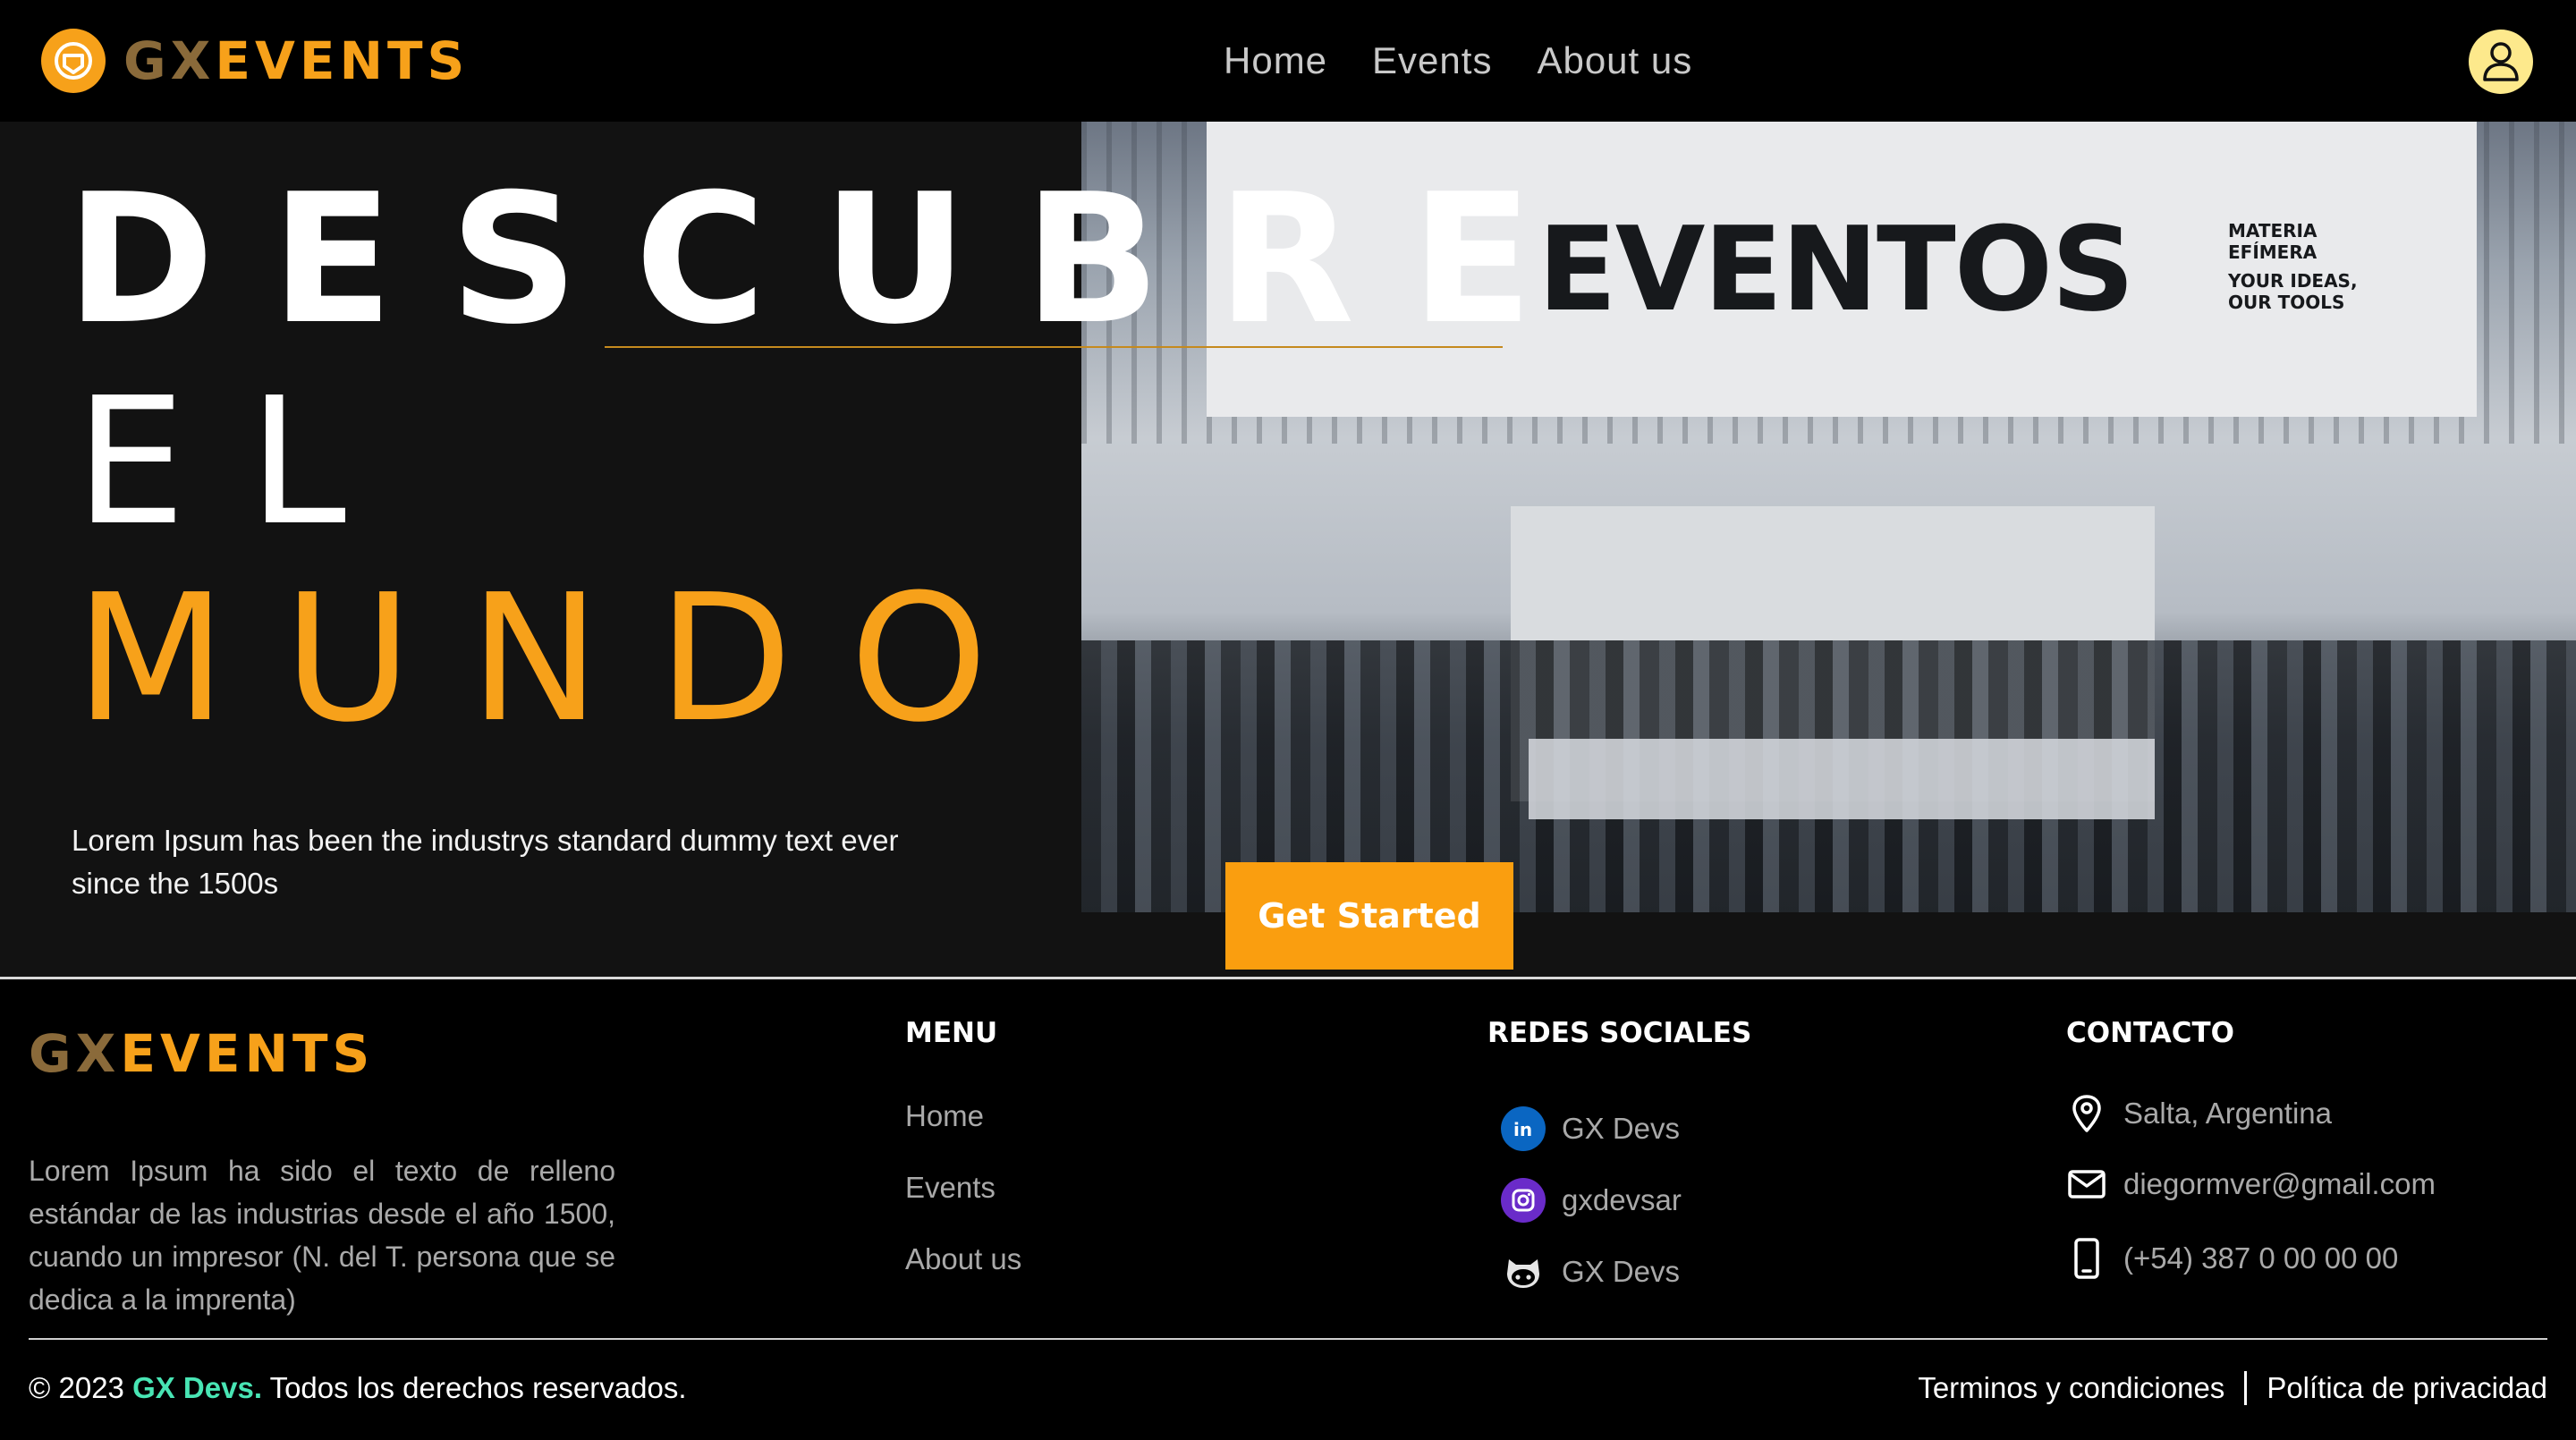 The width and height of the screenshot is (2576, 1440). What do you see at coordinates (1621, 1129) in the screenshot?
I see `social-linkedin-label: GX Devs` at bounding box center [1621, 1129].